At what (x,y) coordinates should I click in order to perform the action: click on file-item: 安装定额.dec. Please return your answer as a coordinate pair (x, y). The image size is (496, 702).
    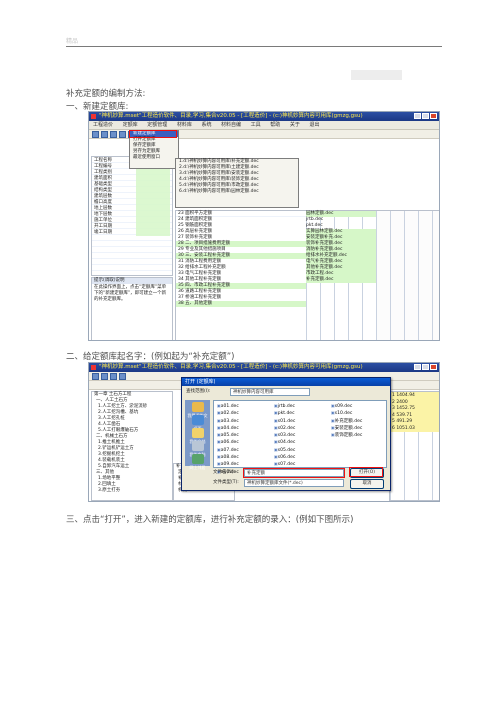
    Looking at the image, I should click on (347, 428).